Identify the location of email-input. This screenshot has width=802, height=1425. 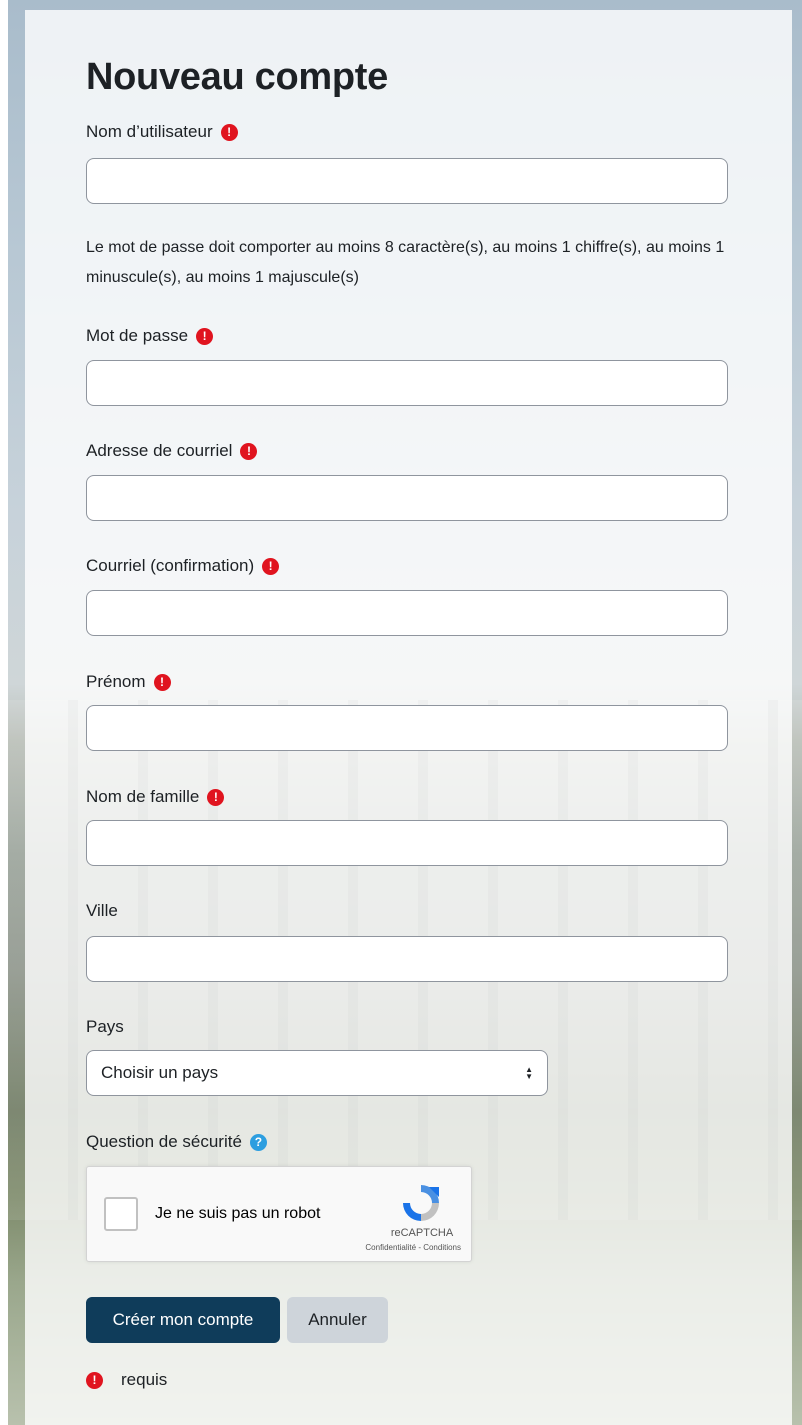
(407, 498).